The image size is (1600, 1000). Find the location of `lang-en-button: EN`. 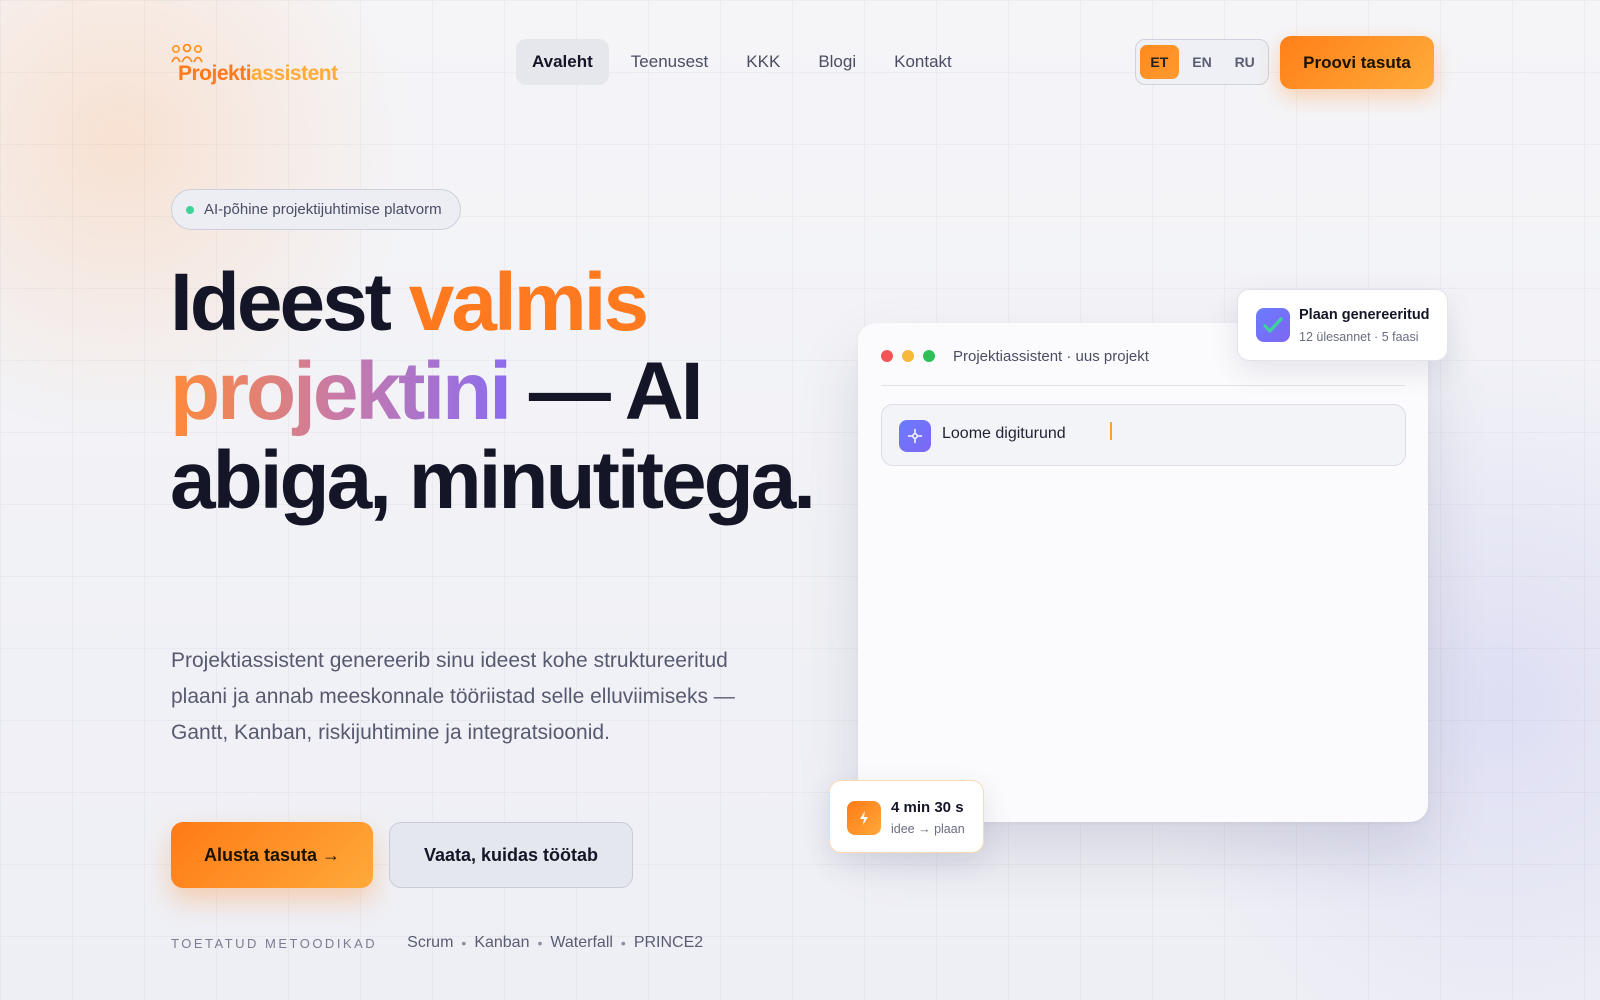

lang-en-button: EN is located at coordinates (1202, 62).